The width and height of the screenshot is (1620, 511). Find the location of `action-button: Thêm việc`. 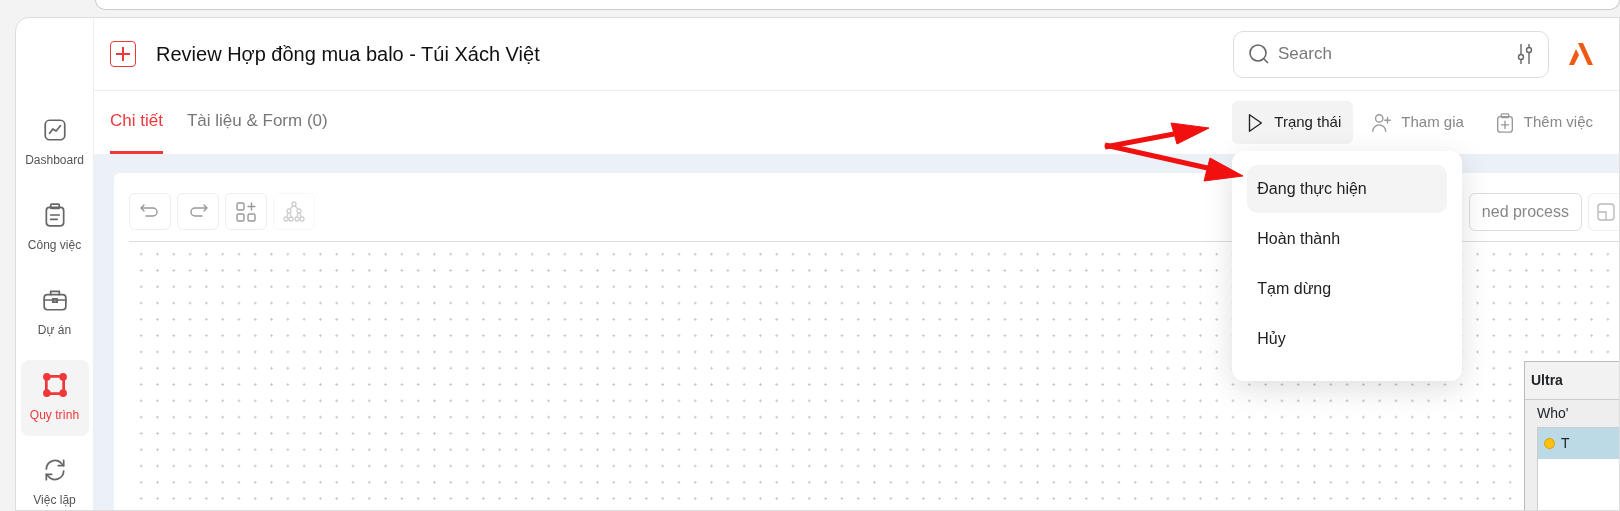

action-button: Thêm việc is located at coordinates (1543, 122).